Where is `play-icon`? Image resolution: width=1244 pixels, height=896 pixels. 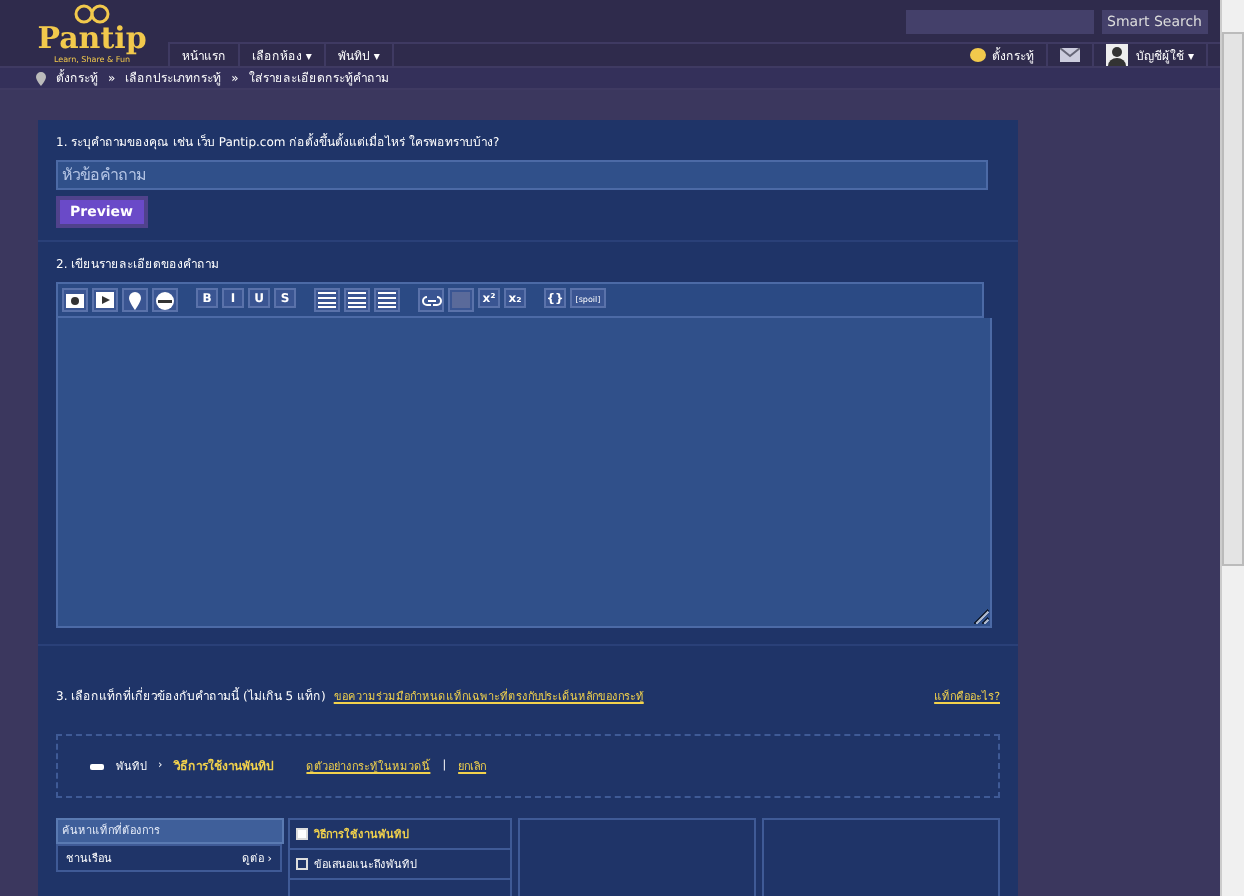
play-icon is located at coordinates (105, 300).